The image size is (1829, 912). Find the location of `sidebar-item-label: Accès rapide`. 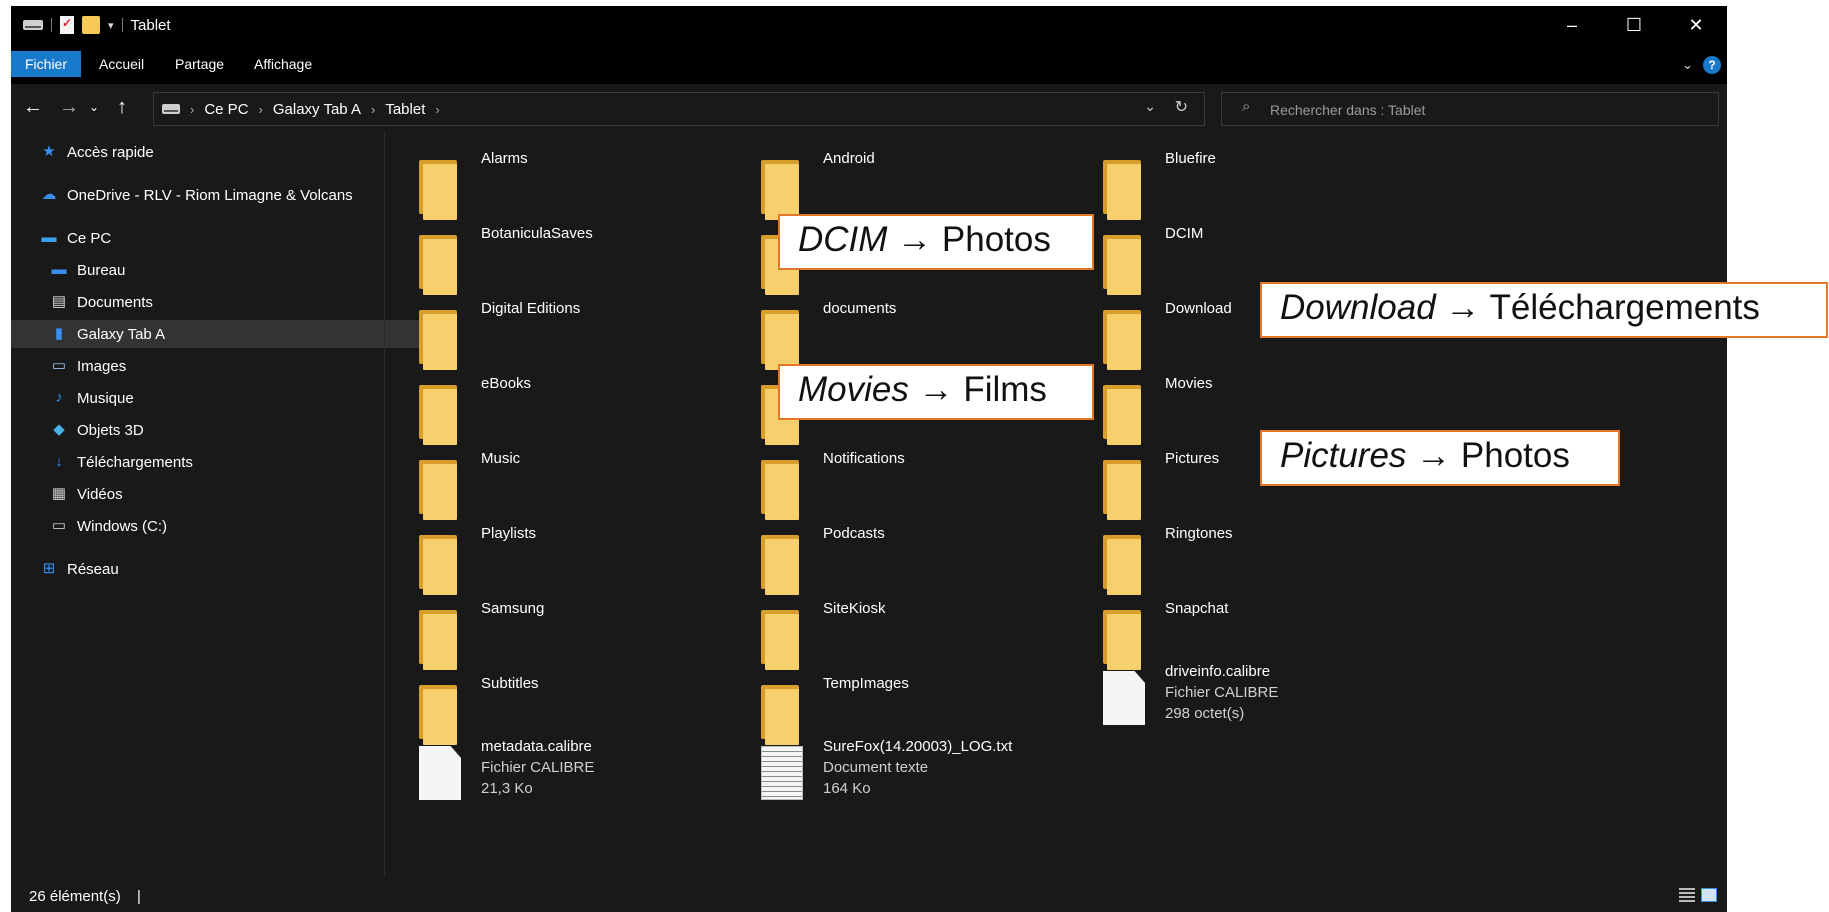

sidebar-item-label: Accès rapide is located at coordinates (110, 152).